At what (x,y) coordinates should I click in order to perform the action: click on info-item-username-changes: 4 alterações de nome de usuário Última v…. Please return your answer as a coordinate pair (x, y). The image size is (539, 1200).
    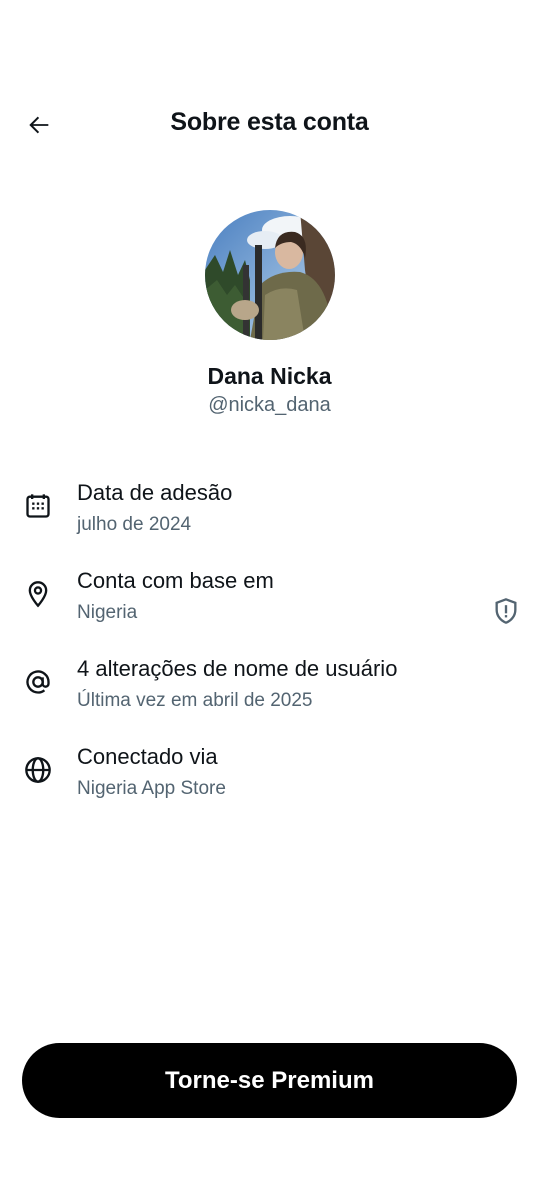
    Looking at the image, I should click on (269, 686).